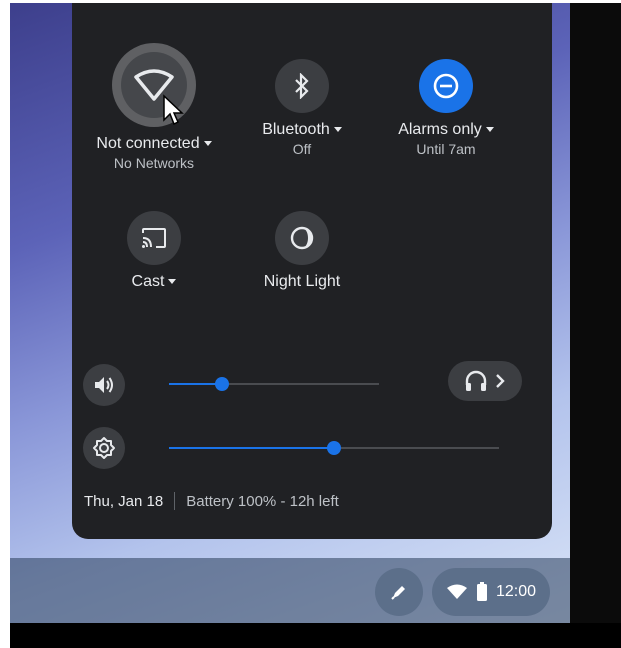 Image resolution: width=621 pixels, height=648 pixels. I want to click on do-not-disturb-toggle, so click(446, 86).